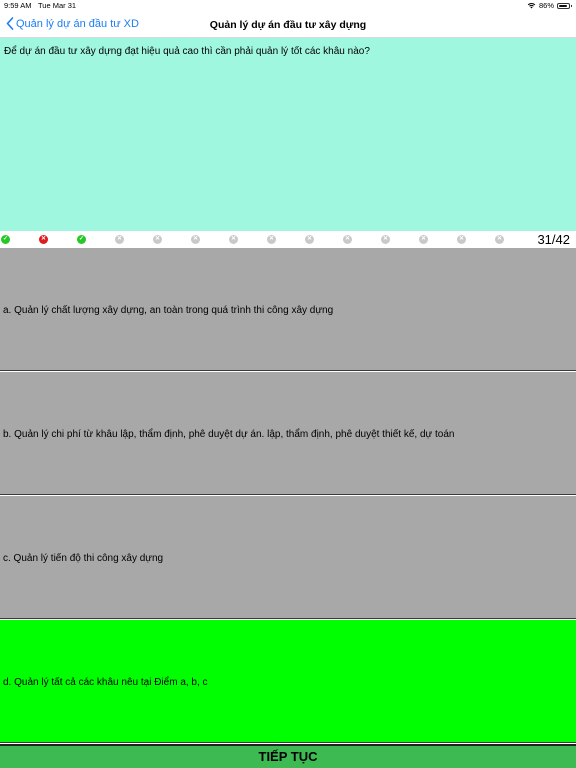 The image size is (576, 768). Describe the element at coordinates (83, 558) in the screenshot. I see `answer-label: c. Quản lý tiến độ thi công xây dựng` at that location.